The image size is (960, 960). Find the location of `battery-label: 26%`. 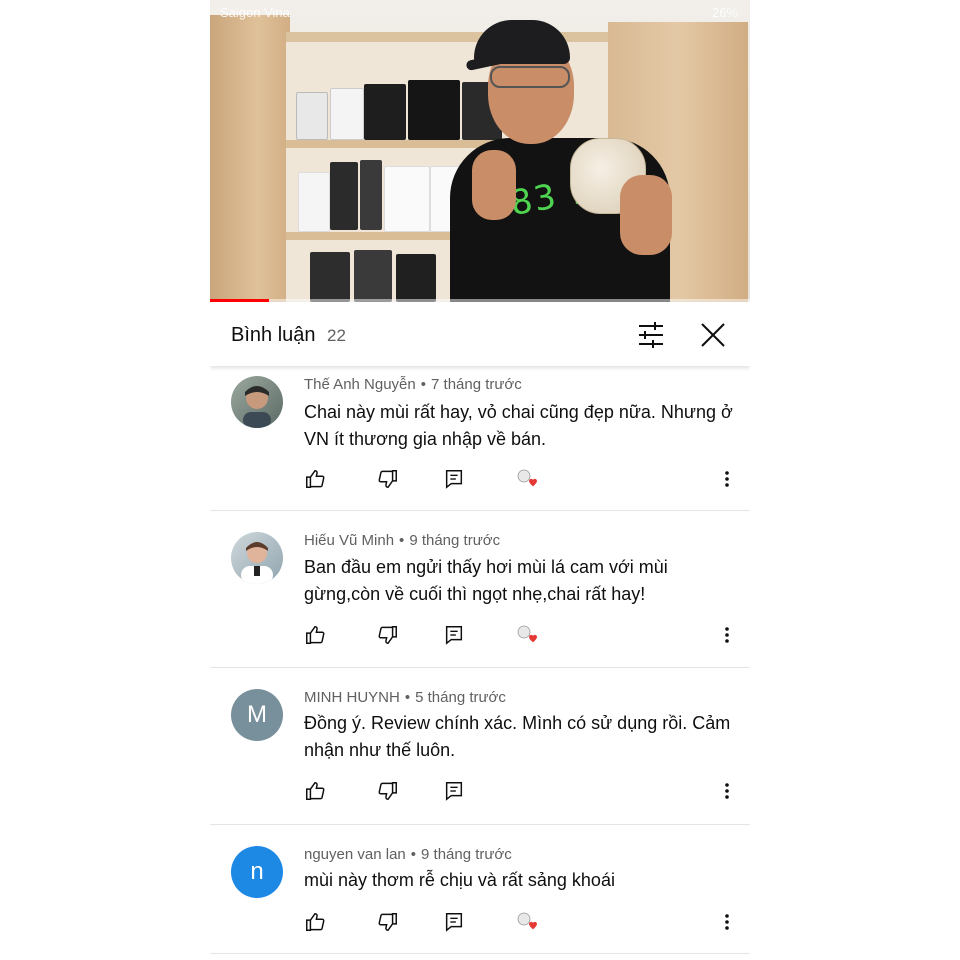

battery-label: 26% is located at coordinates (724, 12).